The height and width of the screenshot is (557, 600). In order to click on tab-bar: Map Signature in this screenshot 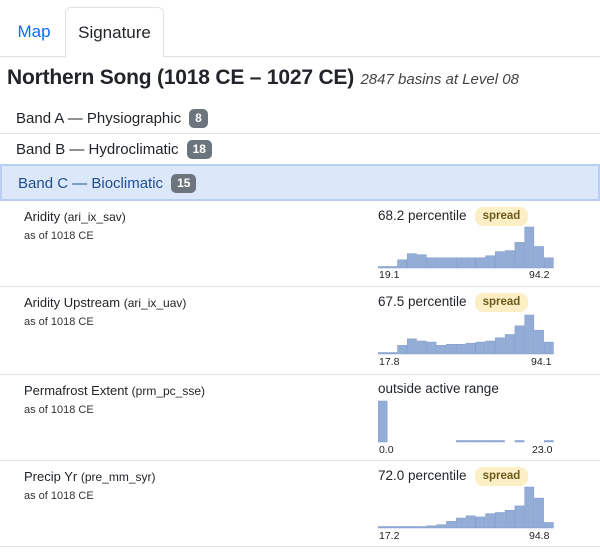, I will do `click(300, 29)`.